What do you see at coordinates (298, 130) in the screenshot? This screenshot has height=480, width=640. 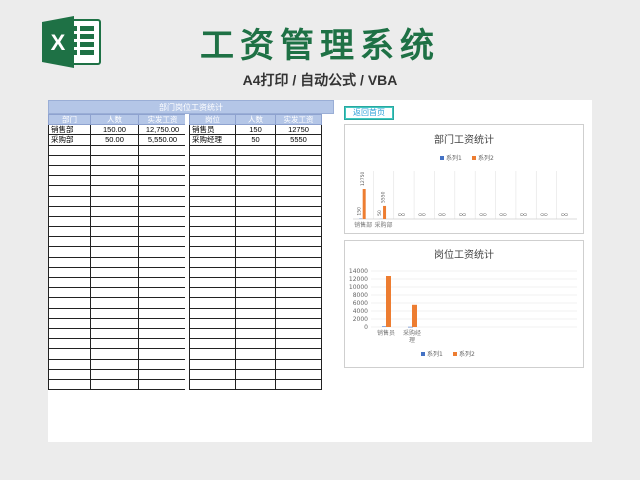 I see `table-cell: 12750` at bounding box center [298, 130].